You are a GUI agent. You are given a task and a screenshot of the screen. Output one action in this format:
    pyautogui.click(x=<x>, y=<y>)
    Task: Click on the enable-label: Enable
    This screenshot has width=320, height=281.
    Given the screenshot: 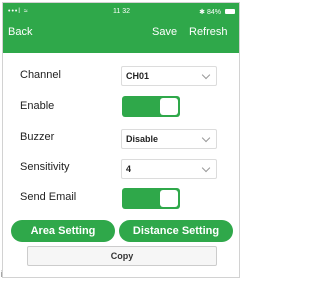 What is the action you would take?
    pyautogui.click(x=37, y=106)
    